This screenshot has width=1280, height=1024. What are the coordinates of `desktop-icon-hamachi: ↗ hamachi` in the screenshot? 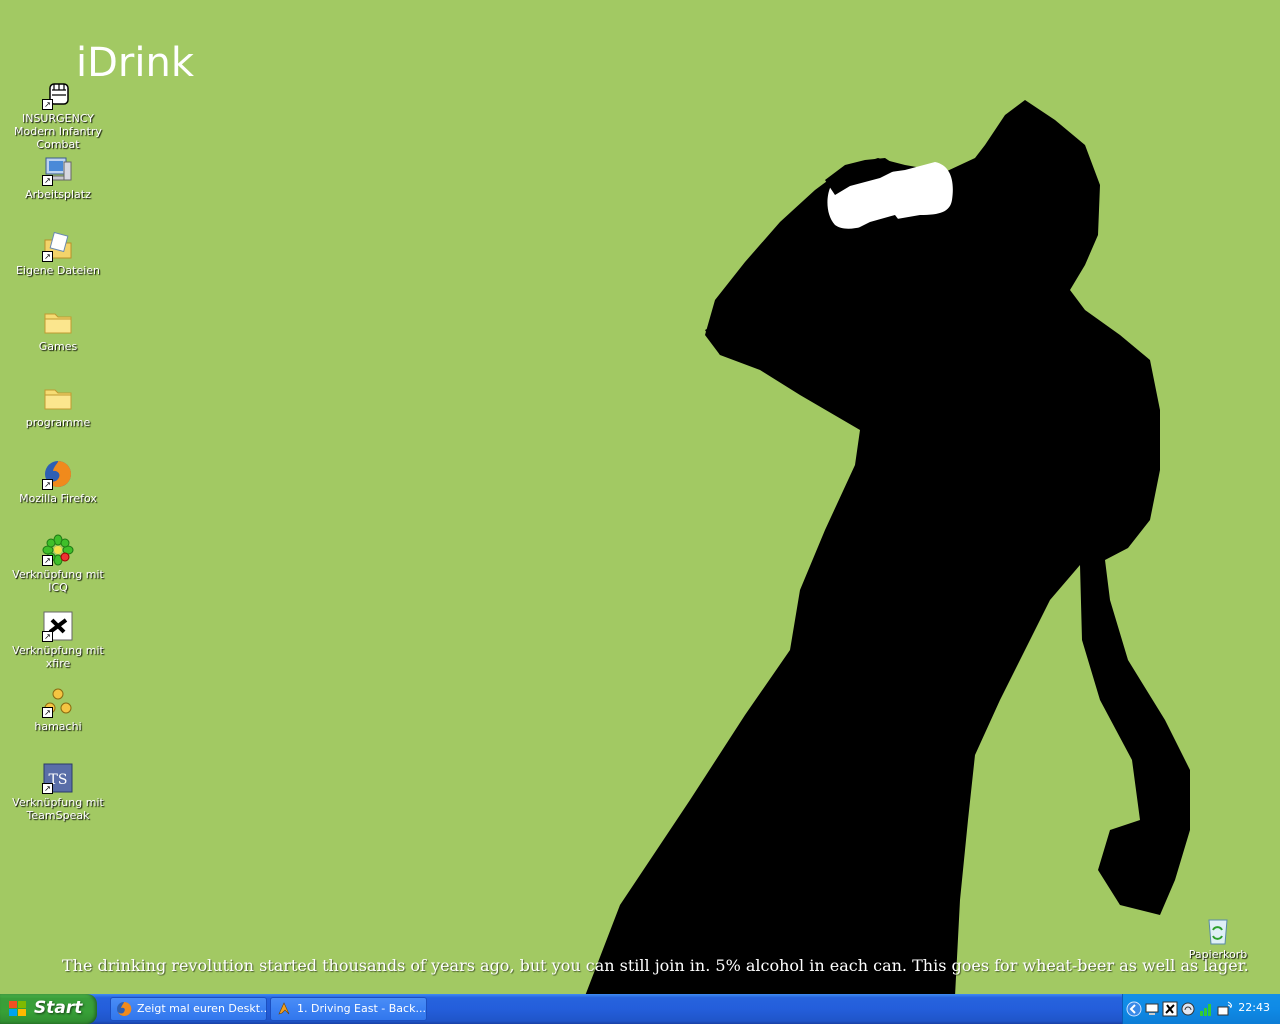 It's located at (58, 709).